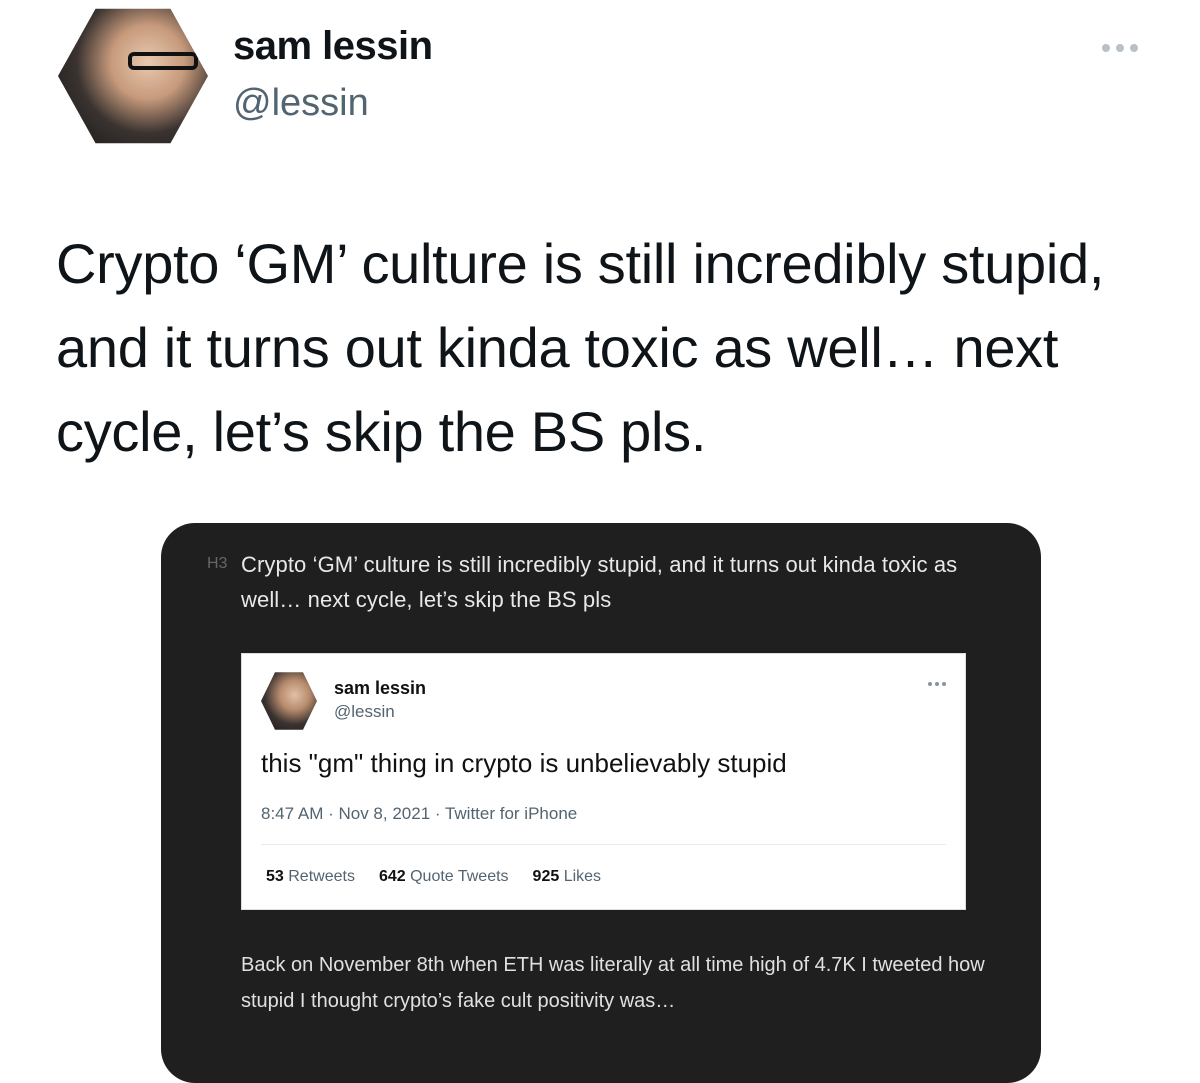  I want to click on embedded-tweet-stats: 53 Retweets 642 Quote Tweets 925 Likes, so click(445, 877).